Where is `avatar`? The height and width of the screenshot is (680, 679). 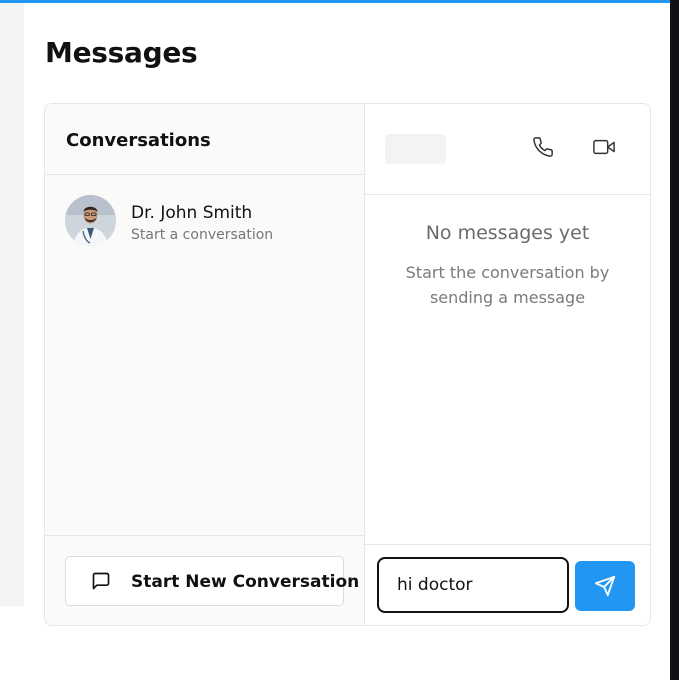 avatar is located at coordinates (90, 220).